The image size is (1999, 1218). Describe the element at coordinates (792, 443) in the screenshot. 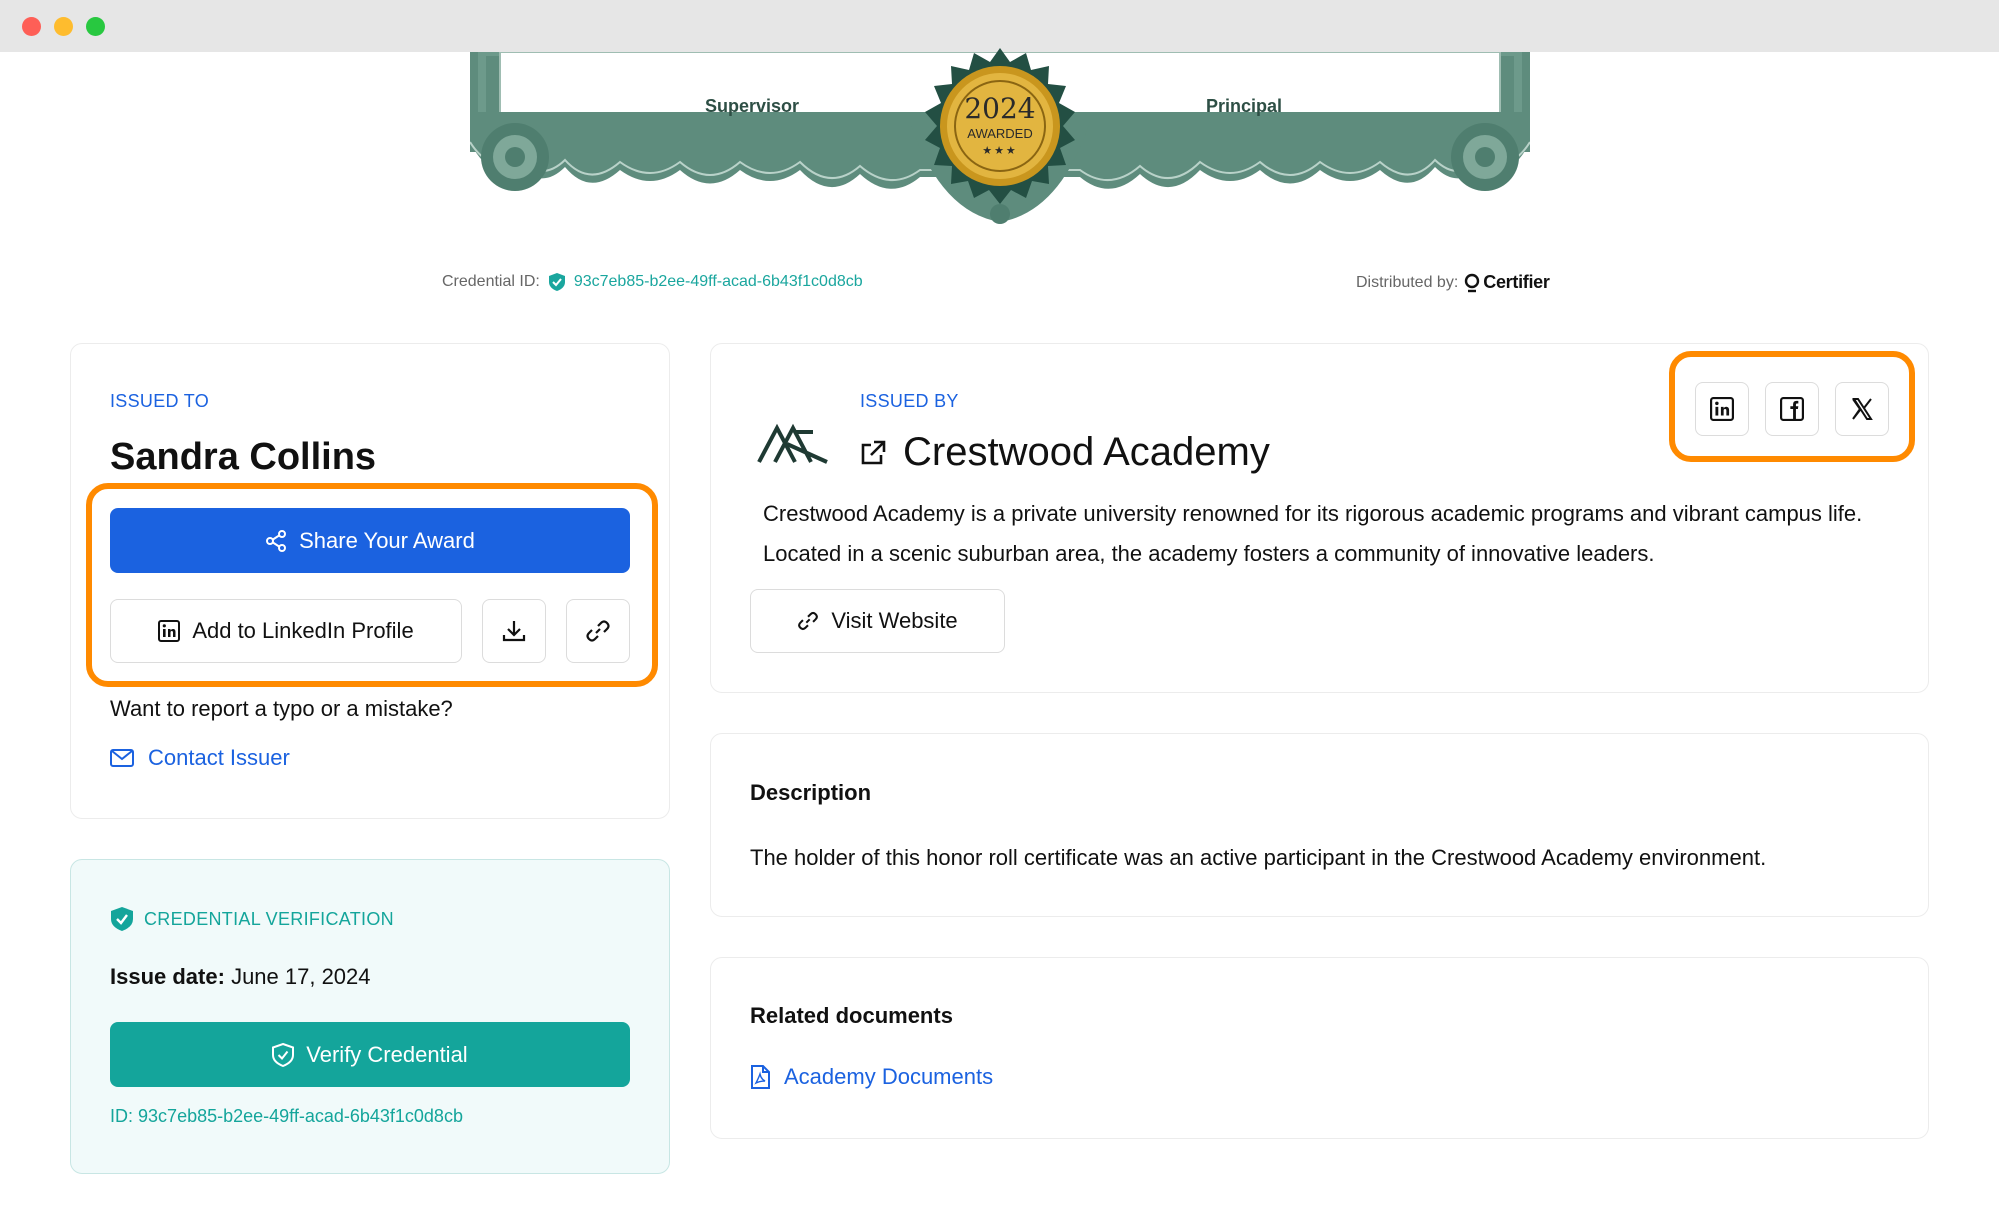

I see `crestwood-logo-icon` at that location.